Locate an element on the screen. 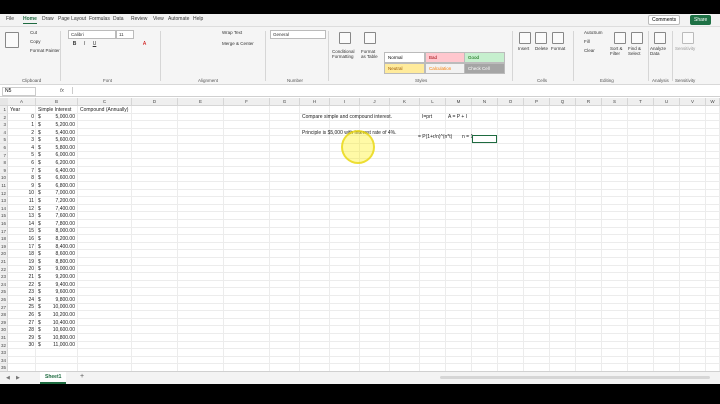 Image resolution: width=720 pixels, height=404 pixels. analyze-data-button: Analyze Data is located at coordinates (660, 51).